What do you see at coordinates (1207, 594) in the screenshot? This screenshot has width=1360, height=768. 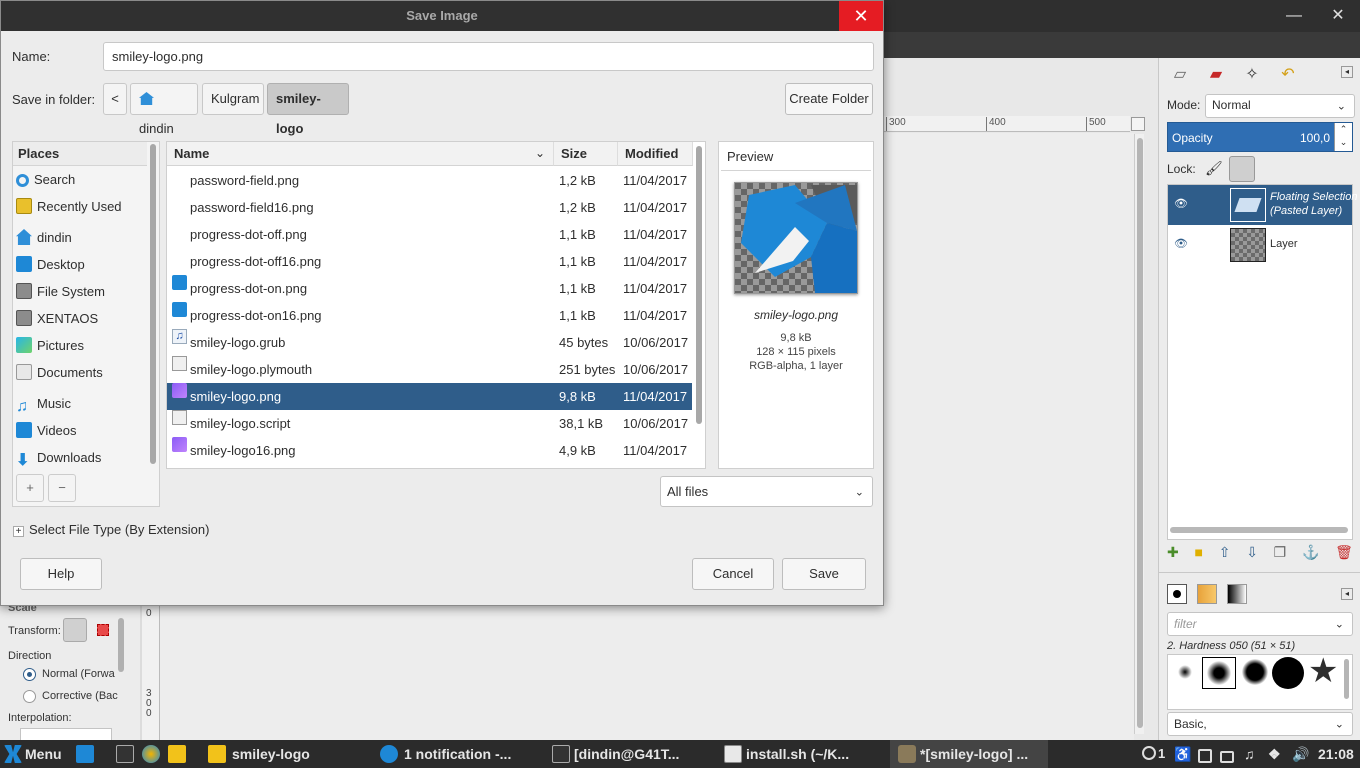 I see `patterns-tab-icon` at bounding box center [1207, 594].